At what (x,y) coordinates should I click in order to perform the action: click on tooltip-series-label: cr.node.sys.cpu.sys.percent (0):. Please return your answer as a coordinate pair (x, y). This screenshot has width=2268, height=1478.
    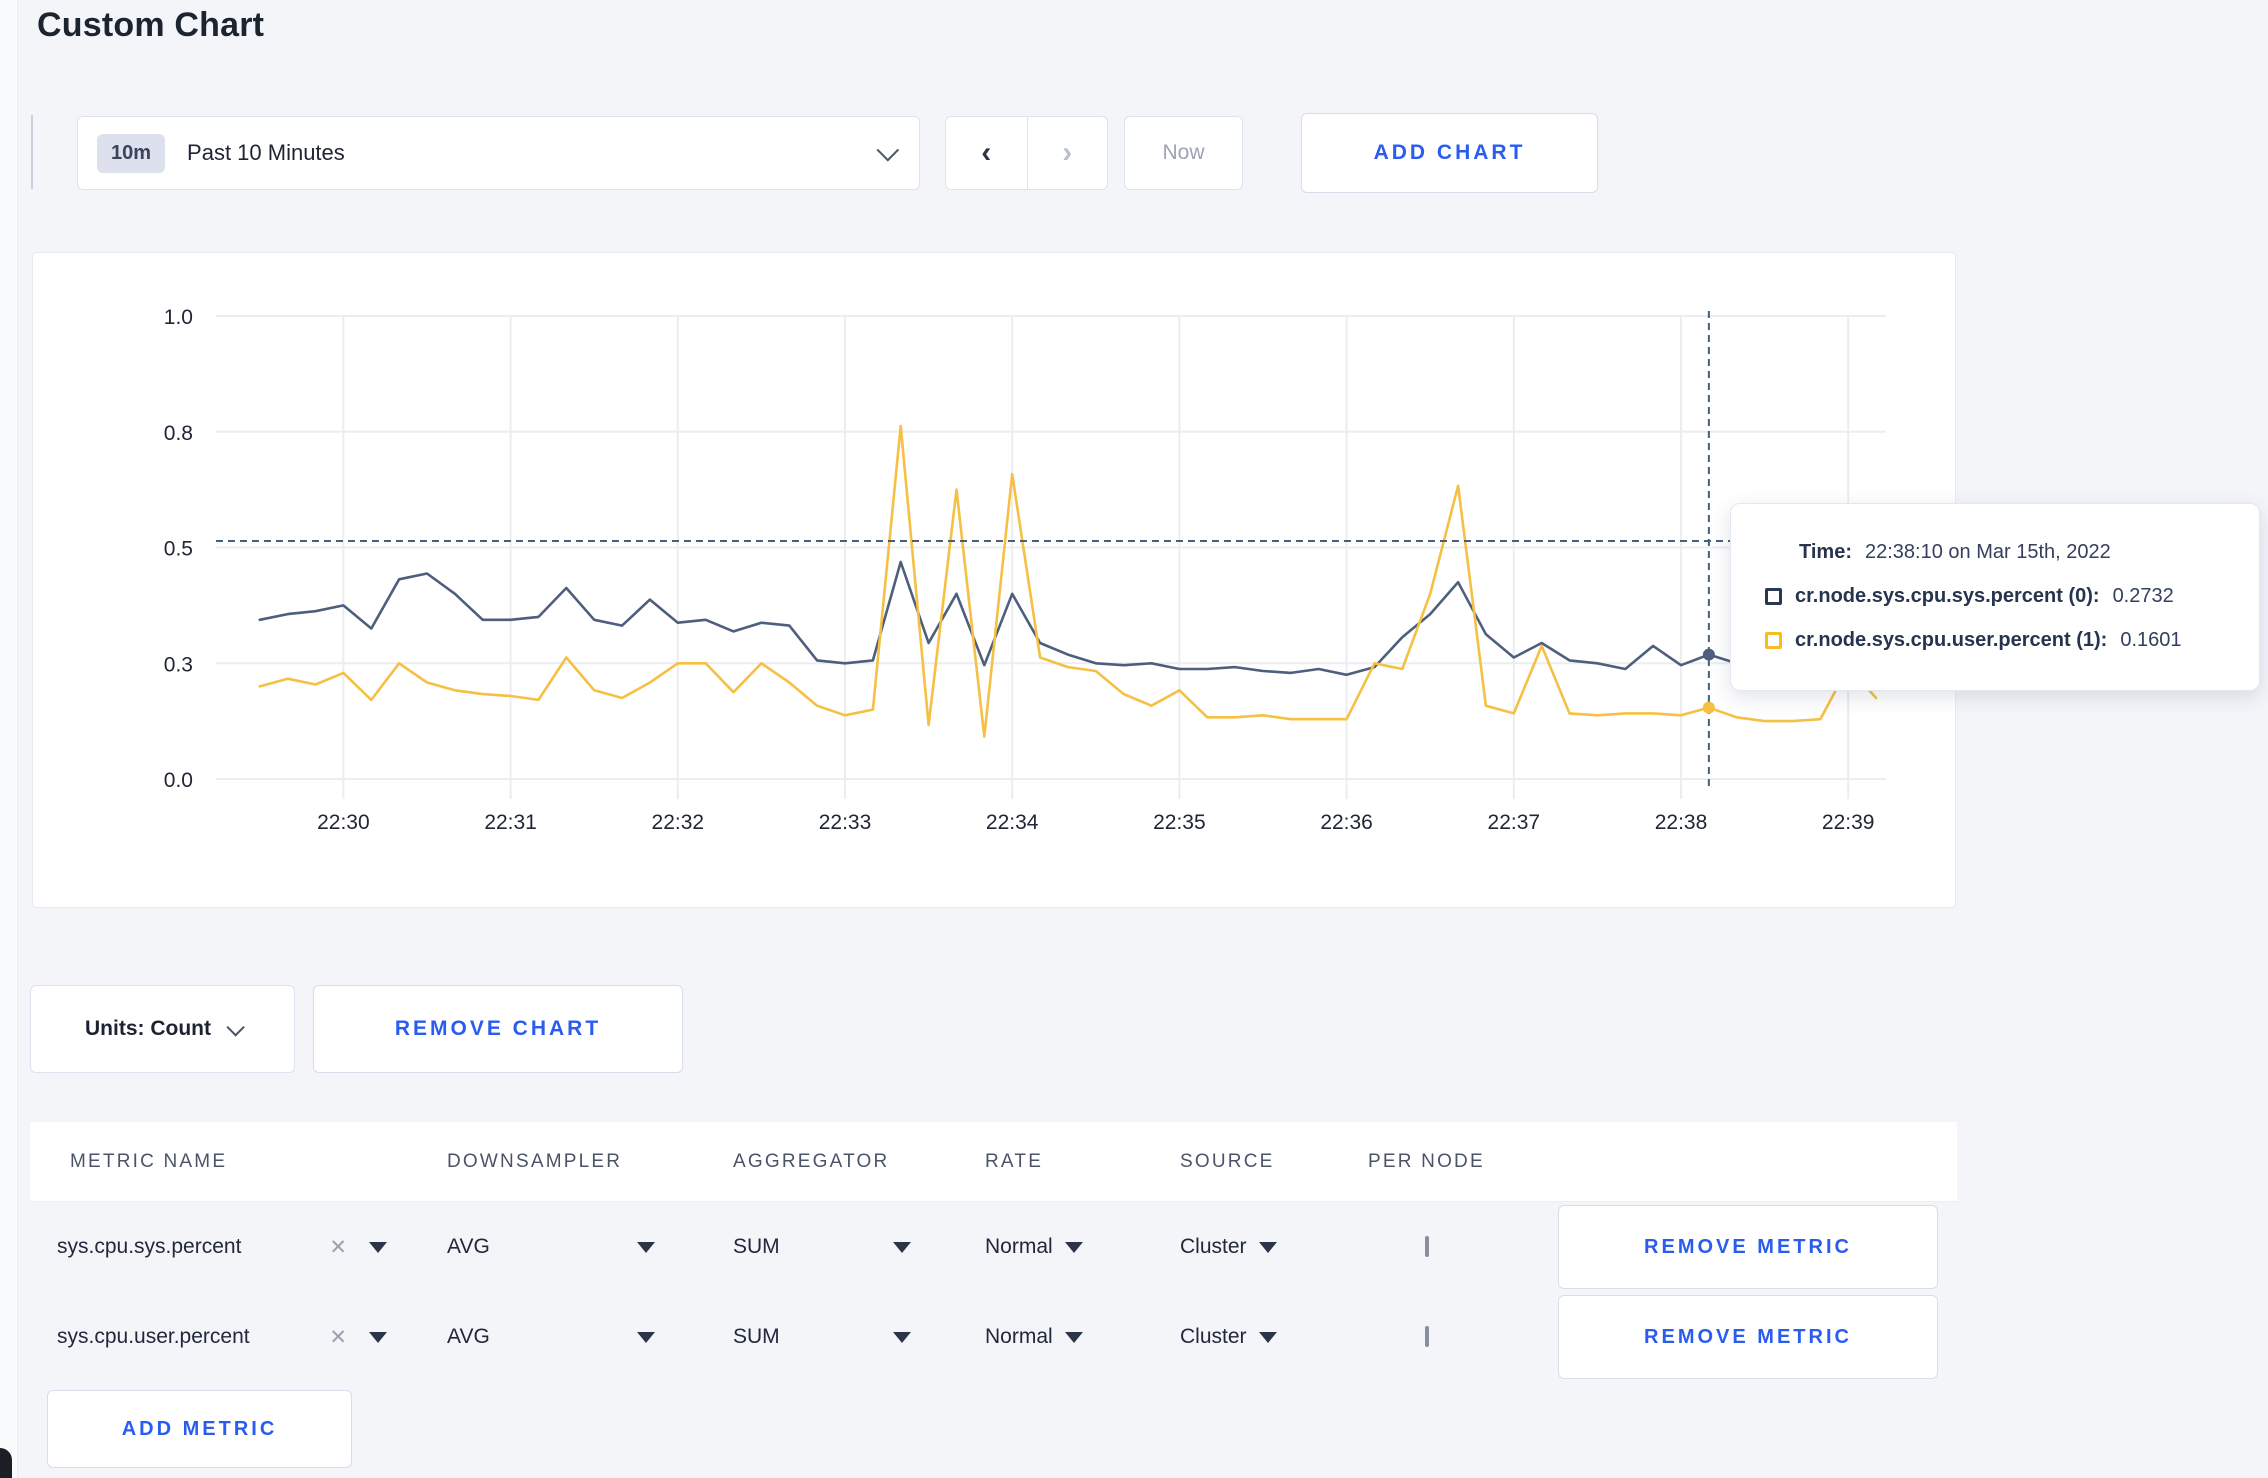
    Looking at the image, I should click on (1947, 595).